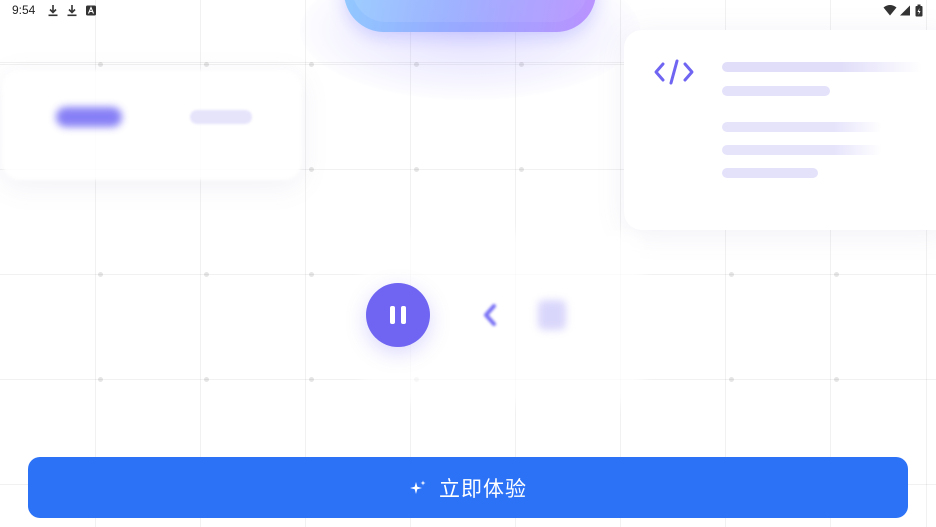  What do you see at coordinates (905, 10) in the screenshot?
I see `signal-icon` at bounding box center [905, 10].